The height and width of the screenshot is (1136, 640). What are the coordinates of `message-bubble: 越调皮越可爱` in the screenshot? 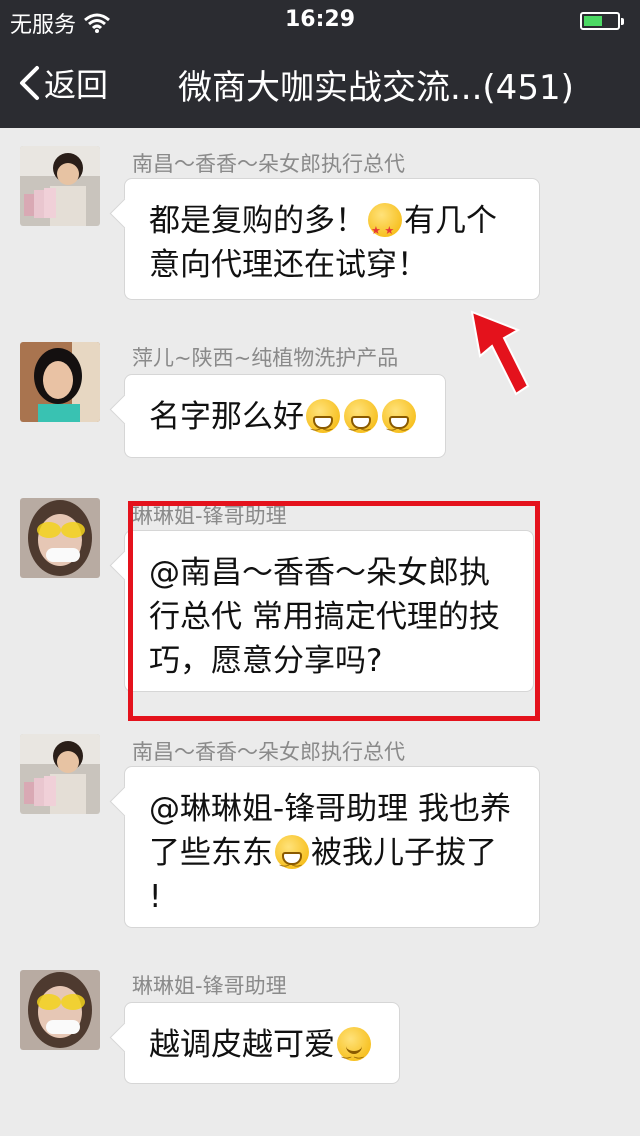 It's located at (262, 1043).